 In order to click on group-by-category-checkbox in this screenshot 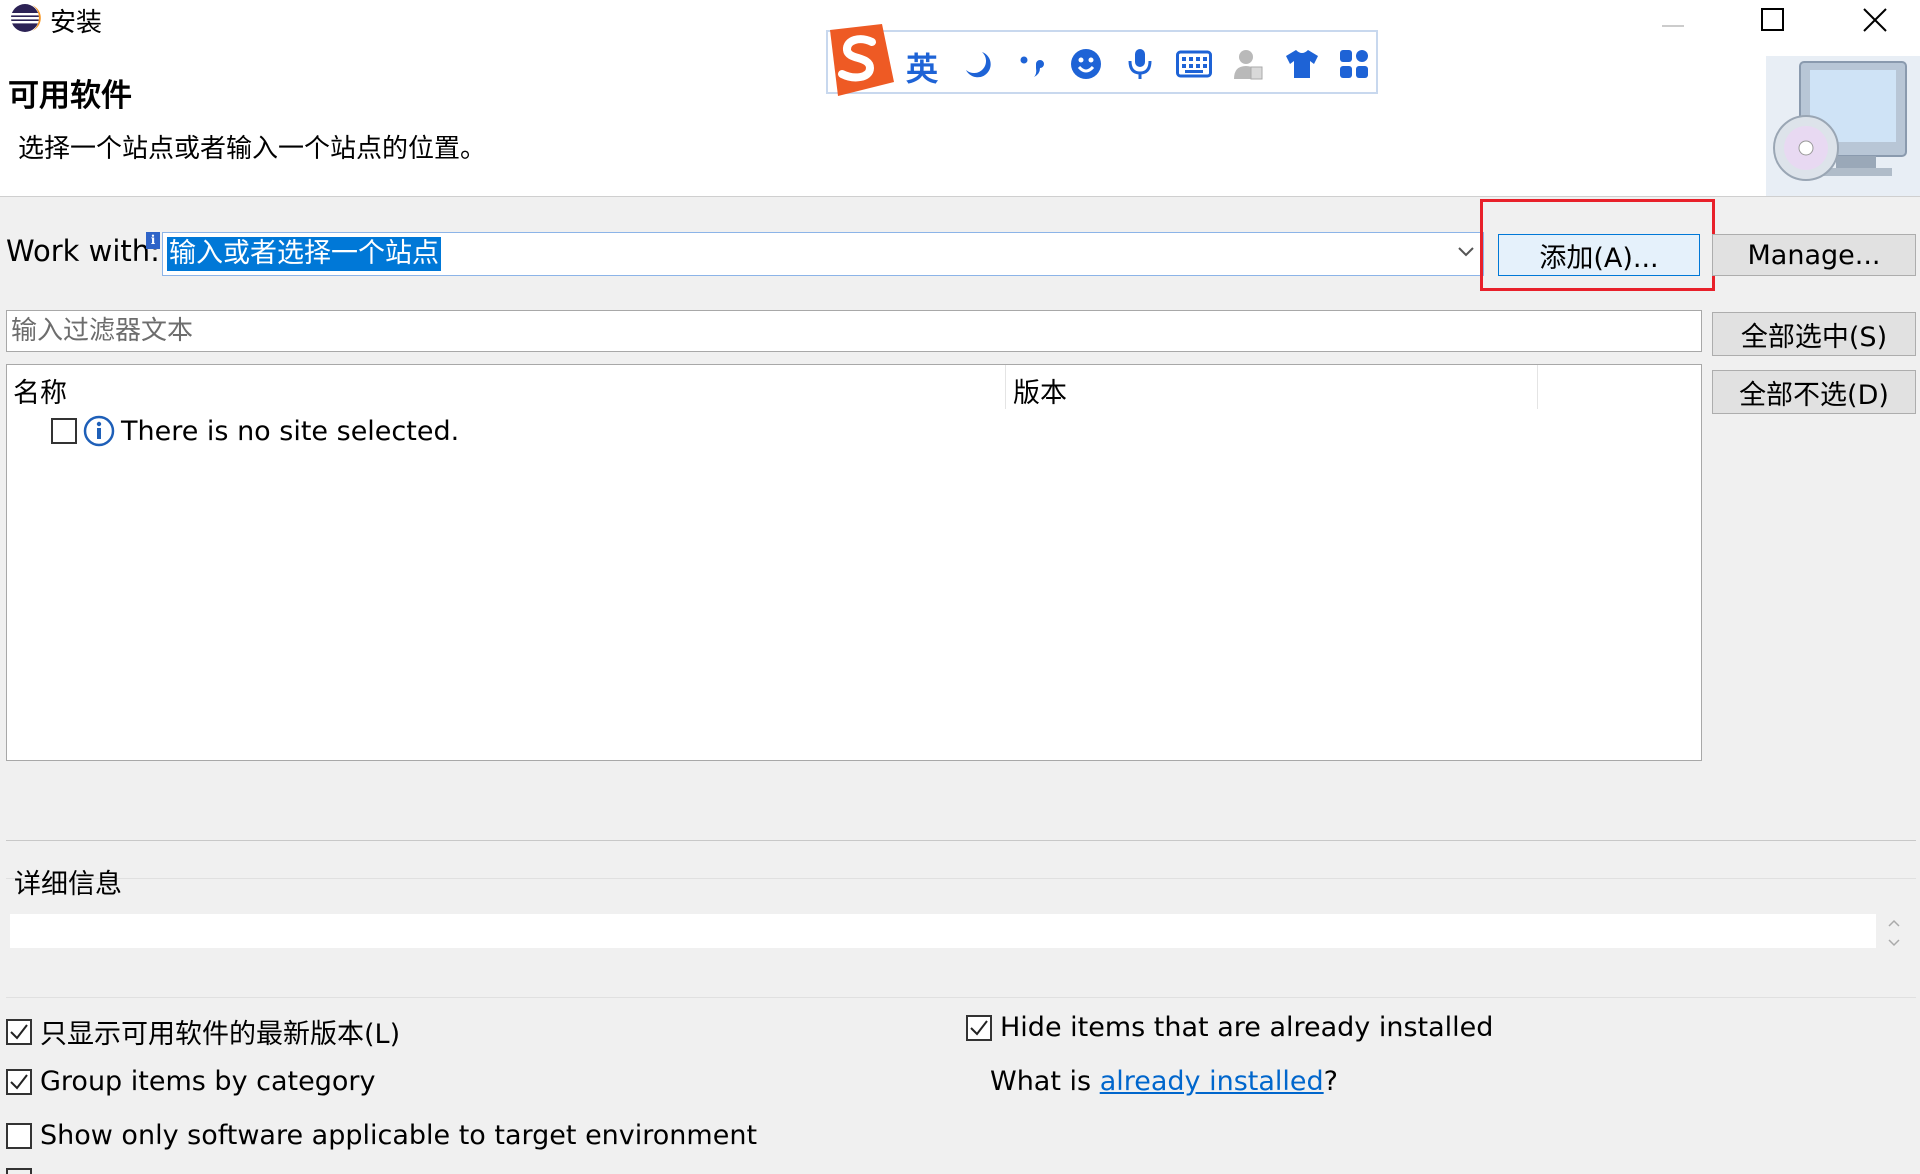, I will do `click(19, 1081)`.